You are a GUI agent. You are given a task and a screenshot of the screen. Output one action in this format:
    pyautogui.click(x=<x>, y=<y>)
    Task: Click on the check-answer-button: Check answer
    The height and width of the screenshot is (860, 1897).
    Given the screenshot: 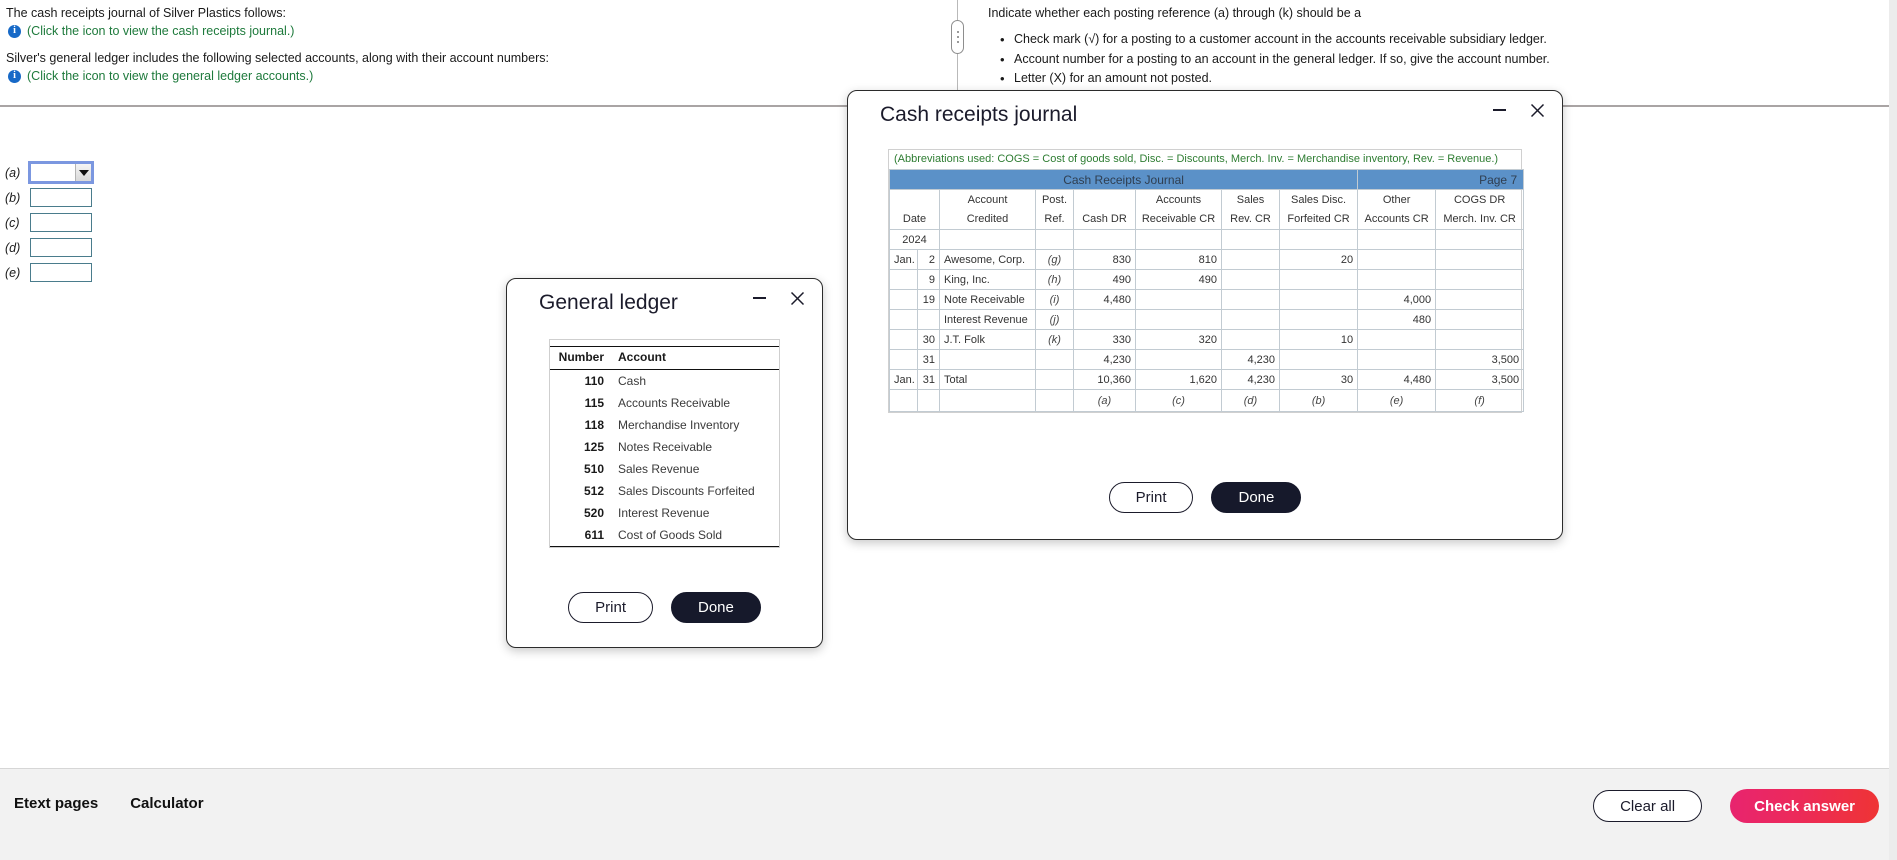 What is the action you would take?
    pyautogui.click(x=1804, y=806)
    